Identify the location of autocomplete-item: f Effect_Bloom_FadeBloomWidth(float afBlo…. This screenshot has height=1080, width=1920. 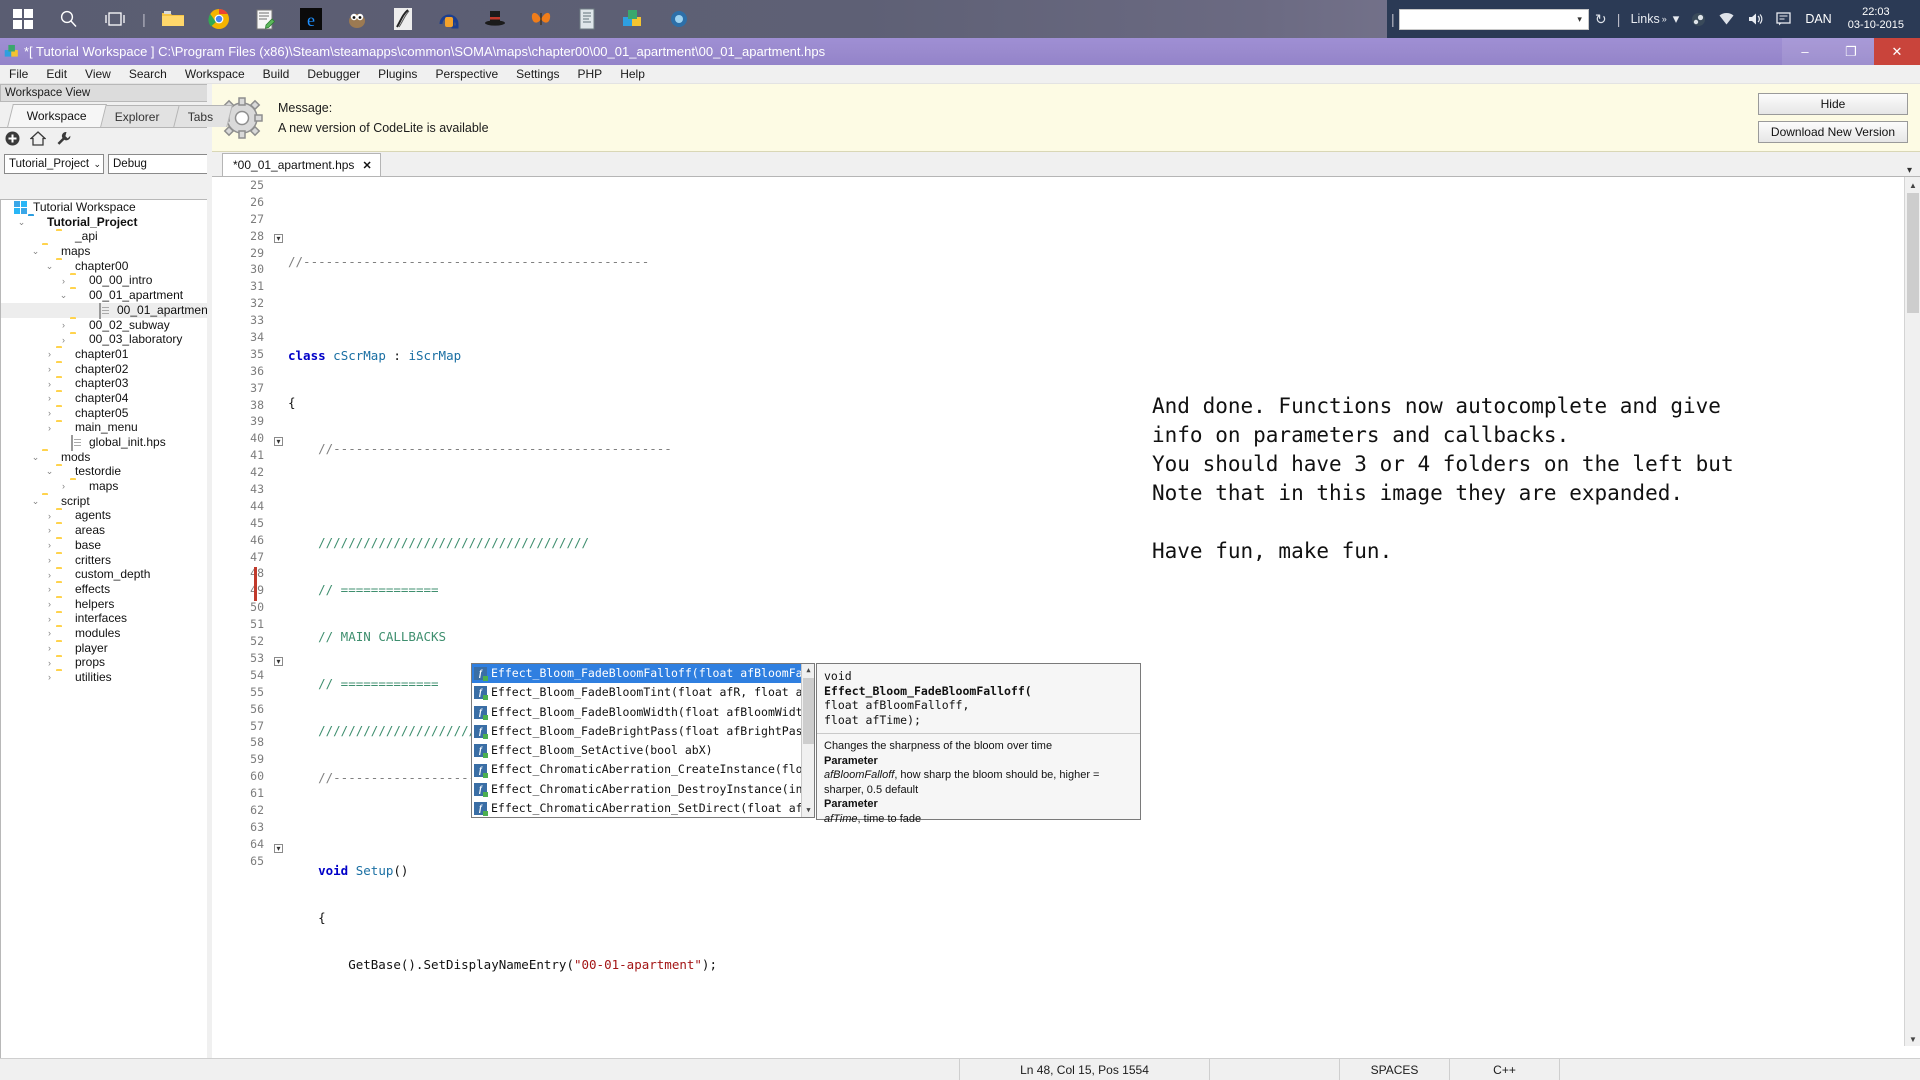
(643, 712).